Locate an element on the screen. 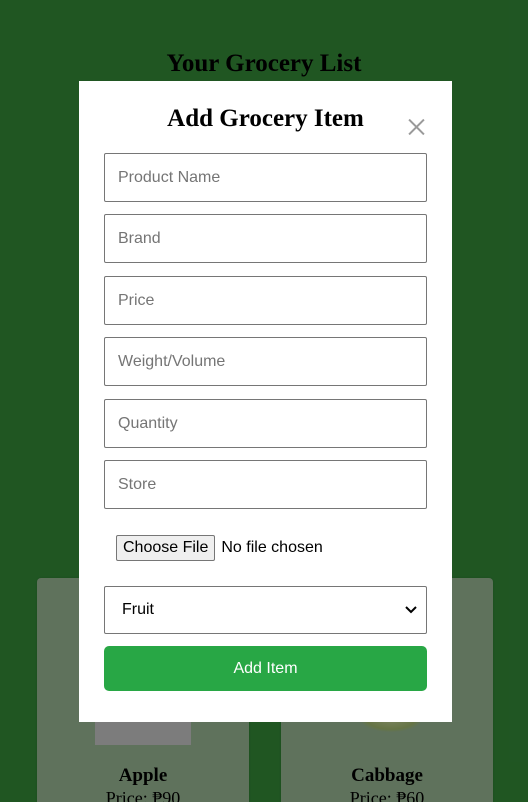 The height and width of the screenshot is (802, 528). file-picker: Choose File No file chosen is located at coordinates (219, 548).